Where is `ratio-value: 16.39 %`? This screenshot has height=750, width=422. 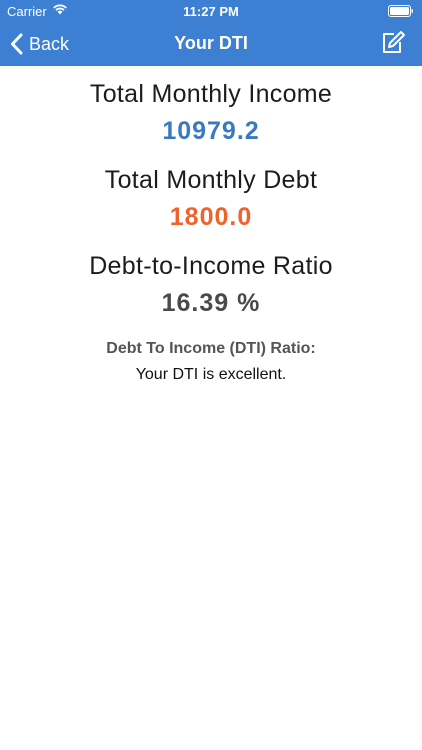 ratio-value: 16.39 % is located at coordinates (211, 303).